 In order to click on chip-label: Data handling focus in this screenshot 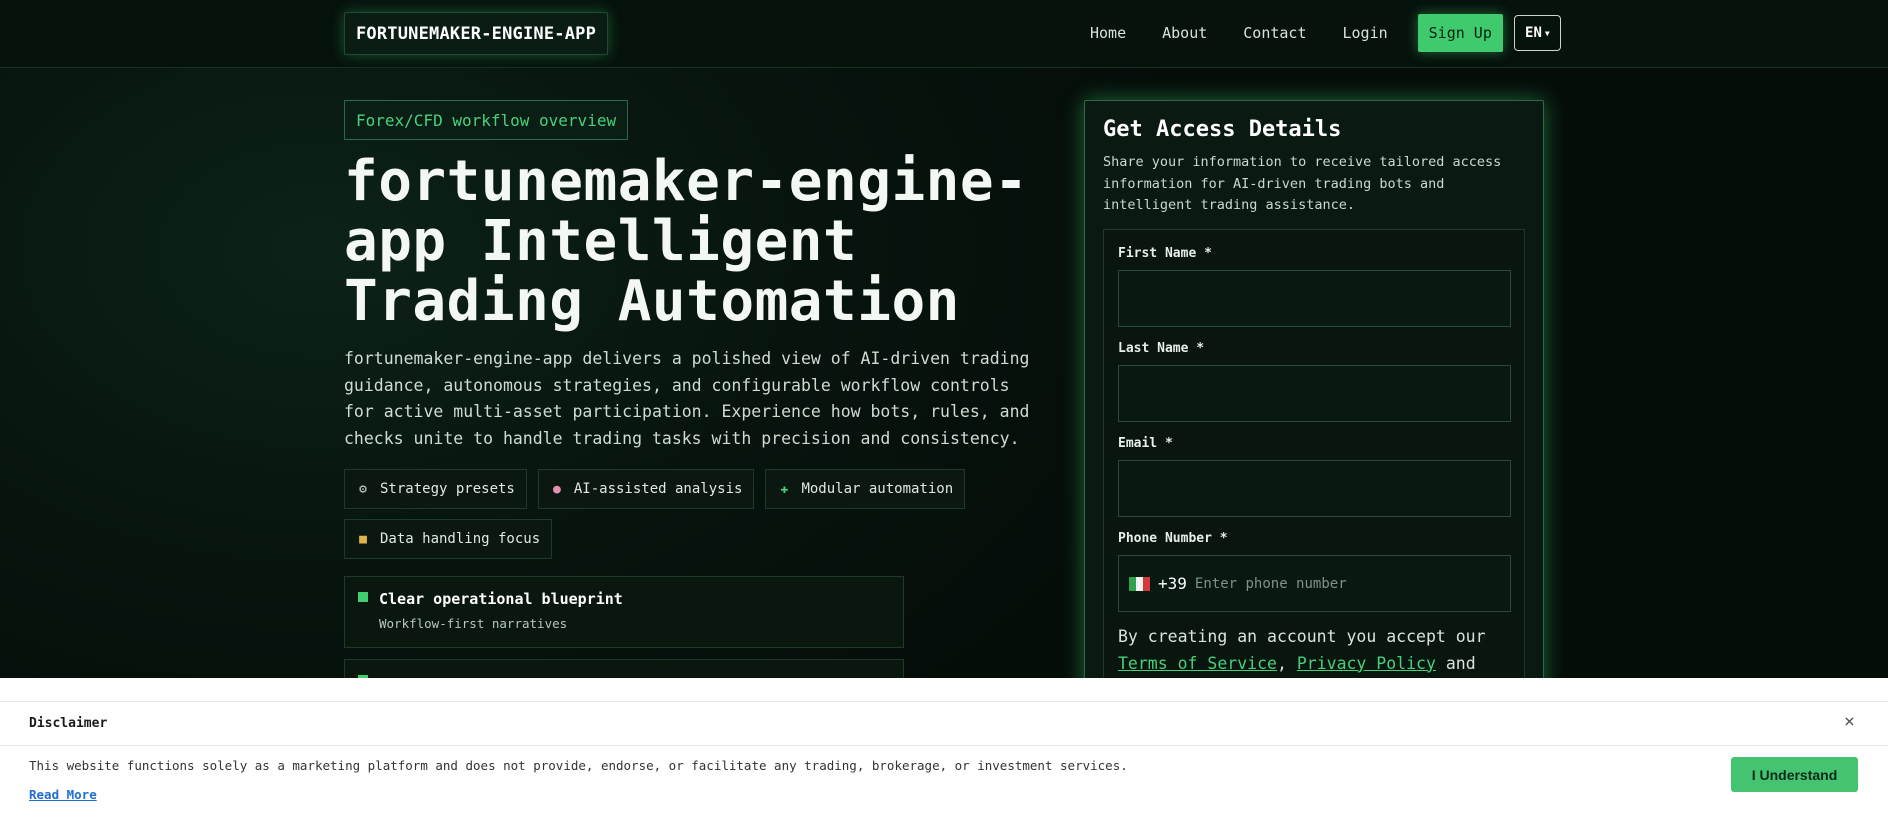, I will do `click(460, 539)`.